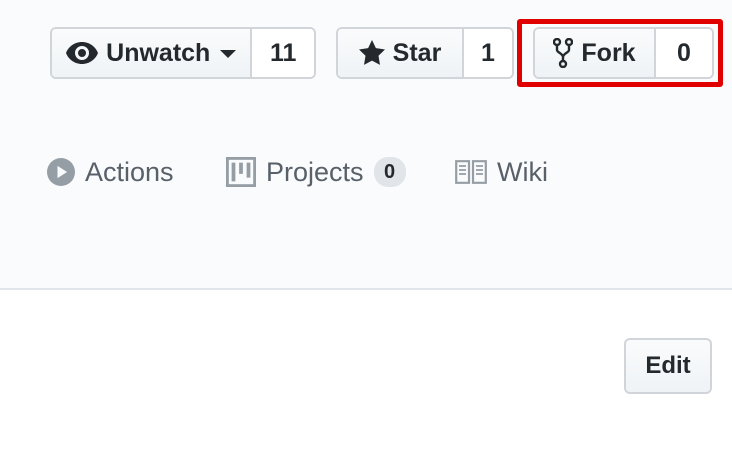 The image size is (732, 474). Describe the element at coordinates (129, 171) in the screenshot. I see `nav-item-actions-label: Actions` at that location.